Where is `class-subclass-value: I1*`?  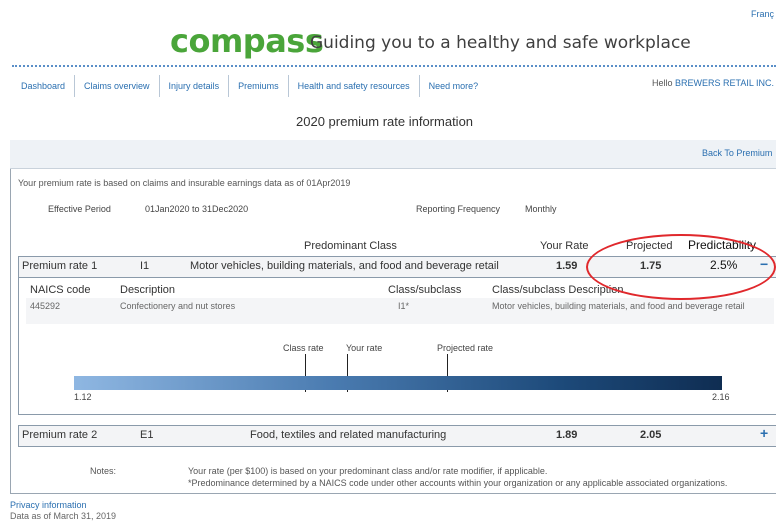
class-subclass-value: I1* is located at coordinates (404, 306).